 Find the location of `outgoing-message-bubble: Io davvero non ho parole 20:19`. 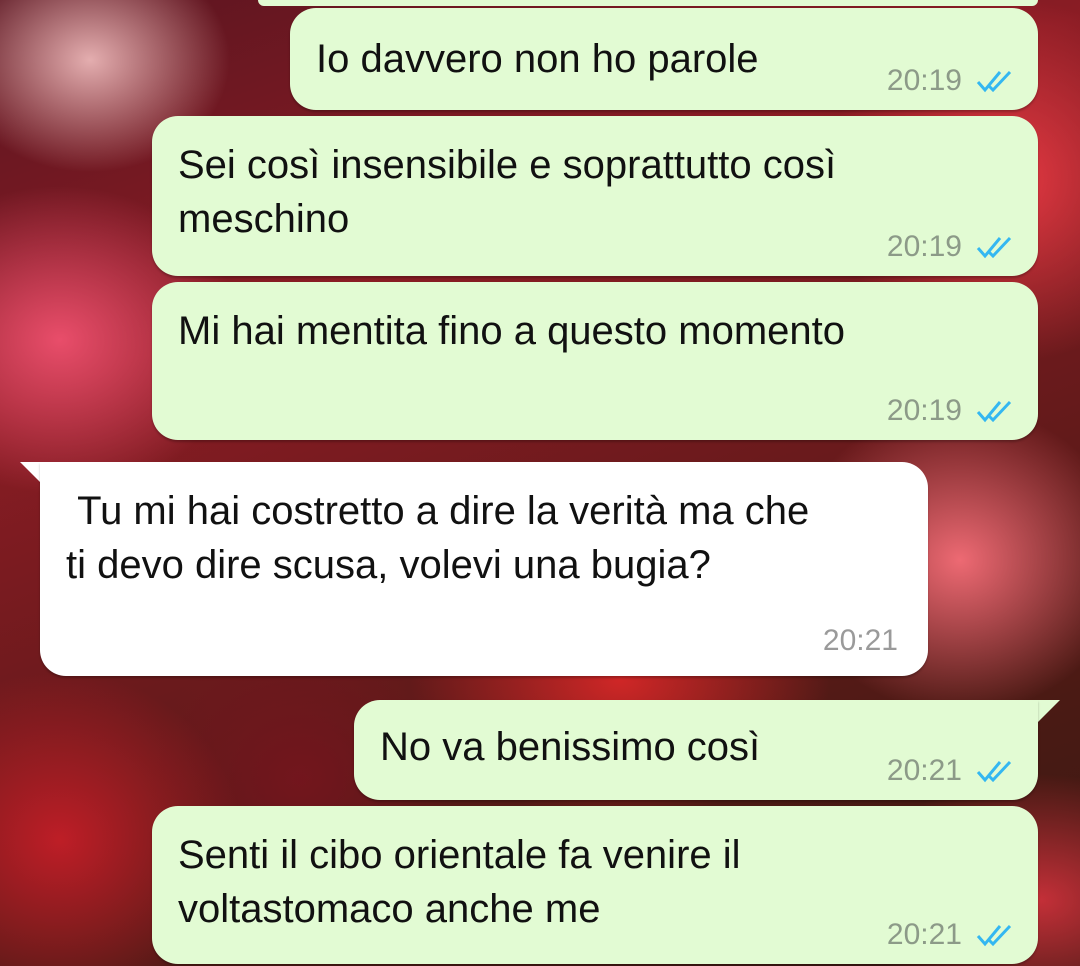

outgoing-message-bubble: Io davvero non ho parole 20:19 is located at coordinates (664, 59).